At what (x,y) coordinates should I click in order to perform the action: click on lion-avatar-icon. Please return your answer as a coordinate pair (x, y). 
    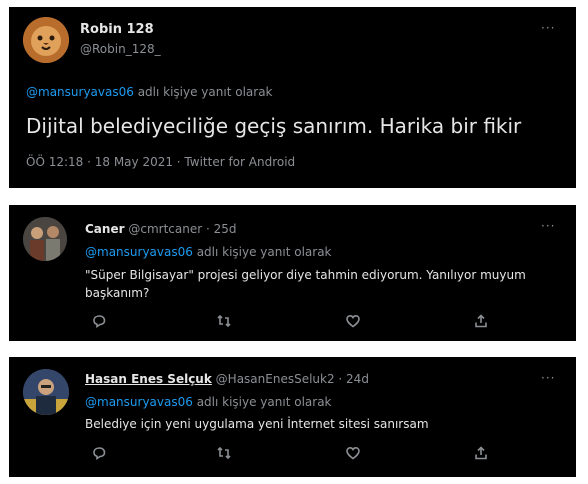
    Looking at the image, I should click on (46, 40).